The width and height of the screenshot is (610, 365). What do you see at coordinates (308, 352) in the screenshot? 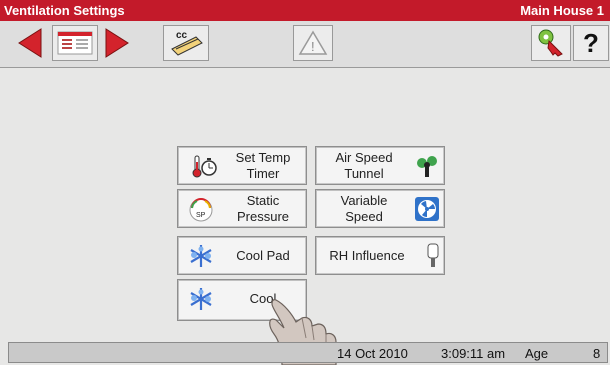
I see `status-bar: 14 Oct 2010 3:09:11 am Age 8` at bounding box center [308, 352].